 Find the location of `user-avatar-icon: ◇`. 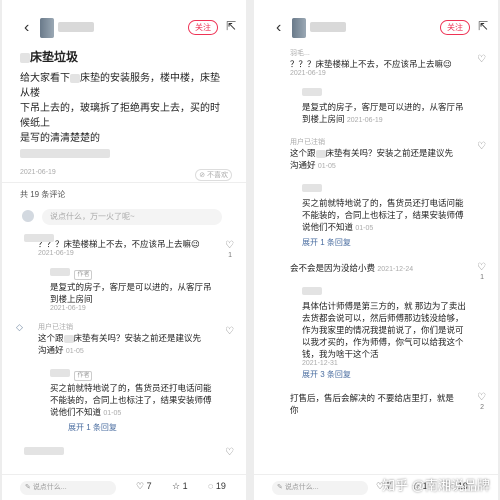

user-avatar-icon: ◇ is located at coordinates (19, 327).